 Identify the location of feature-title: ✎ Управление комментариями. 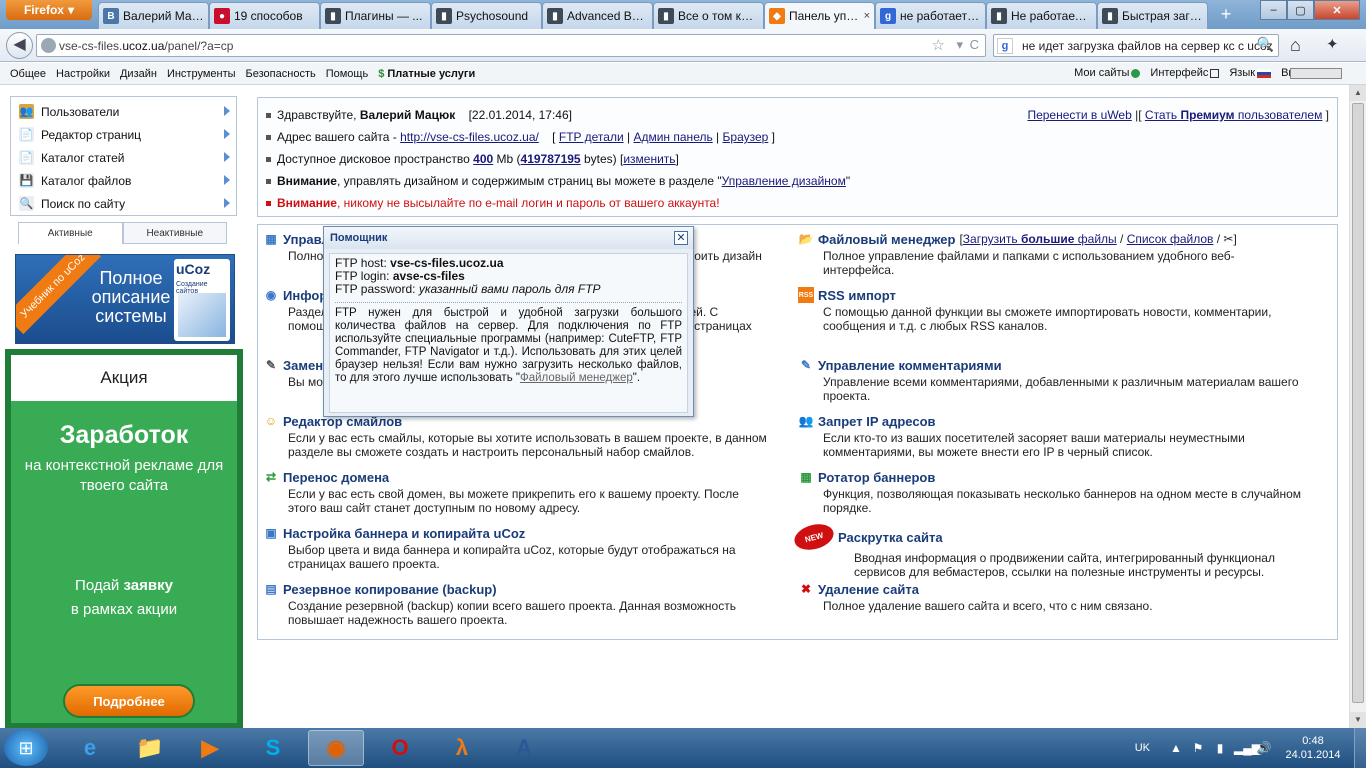
(1058, 365).